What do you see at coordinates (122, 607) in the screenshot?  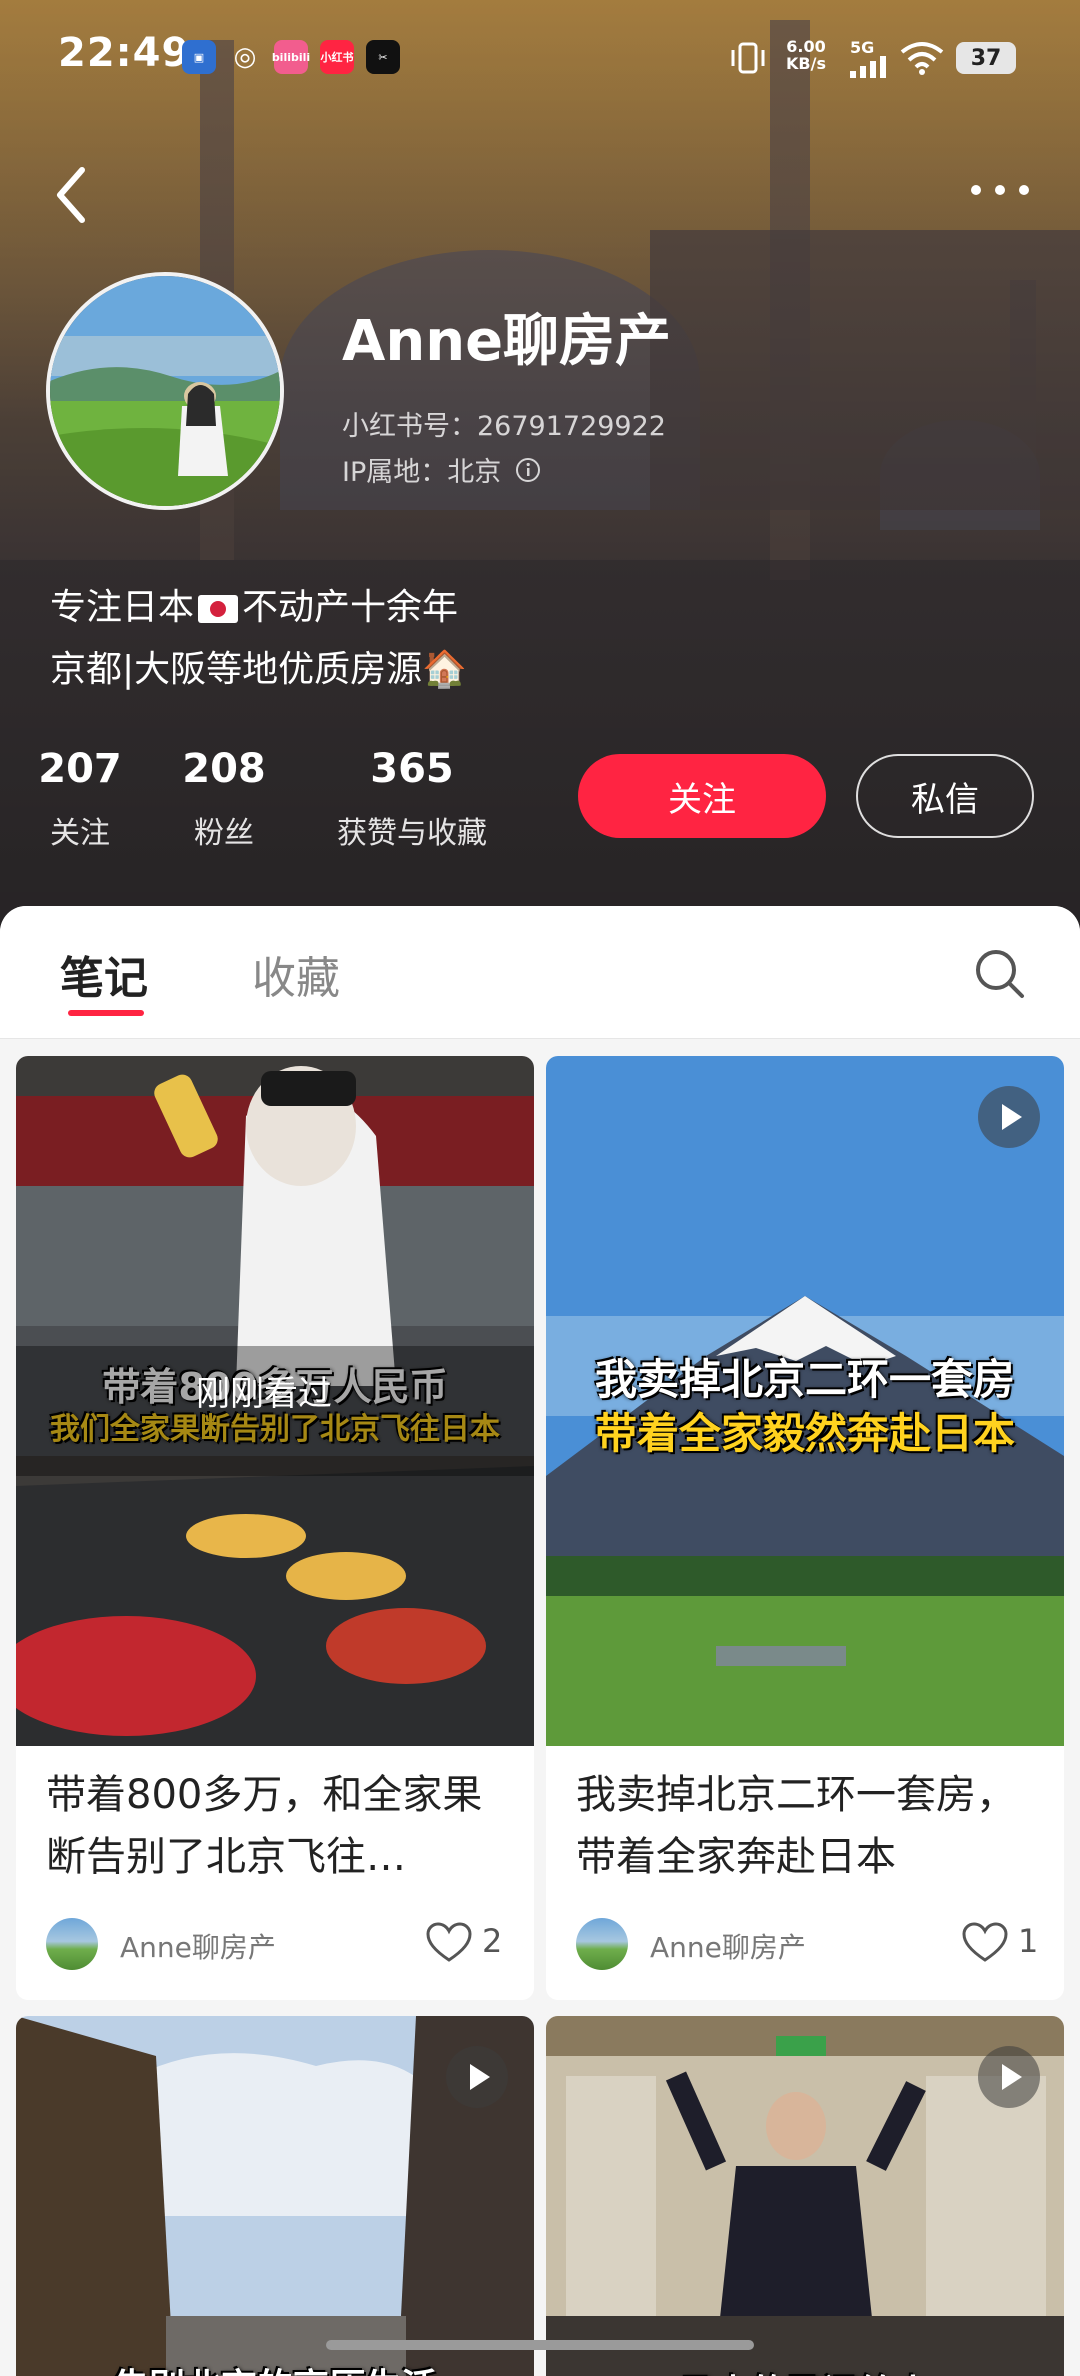 I see `bio-text-a: 专注日本` at bounding box center [122, 607].